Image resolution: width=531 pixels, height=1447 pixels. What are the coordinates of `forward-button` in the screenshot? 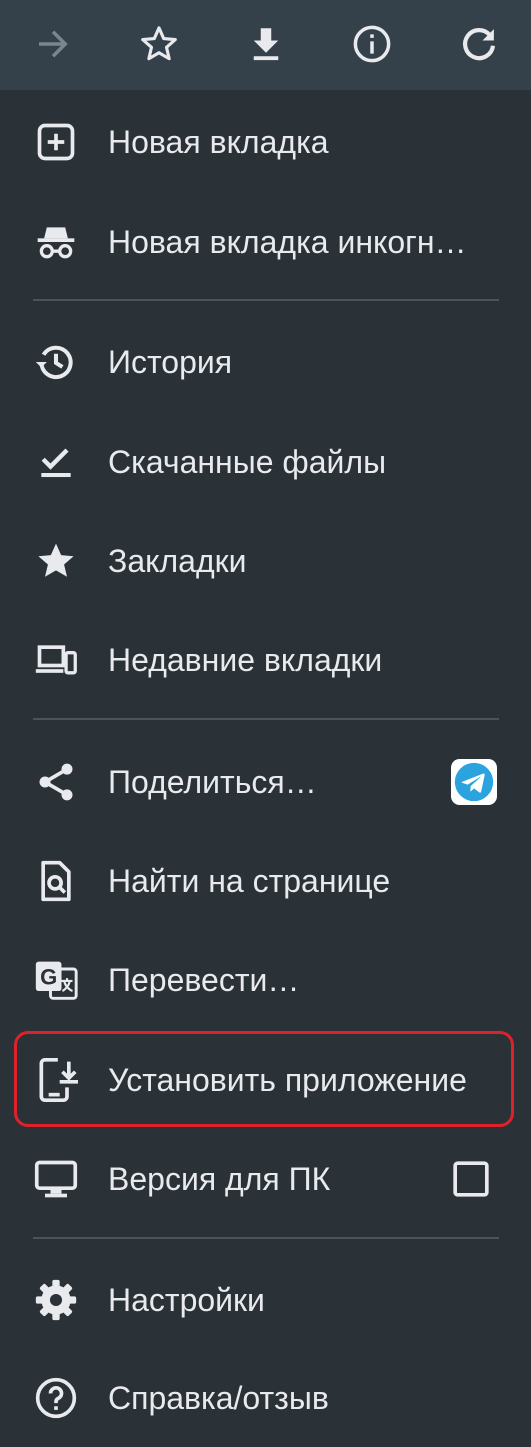 It's located at (53, 44).